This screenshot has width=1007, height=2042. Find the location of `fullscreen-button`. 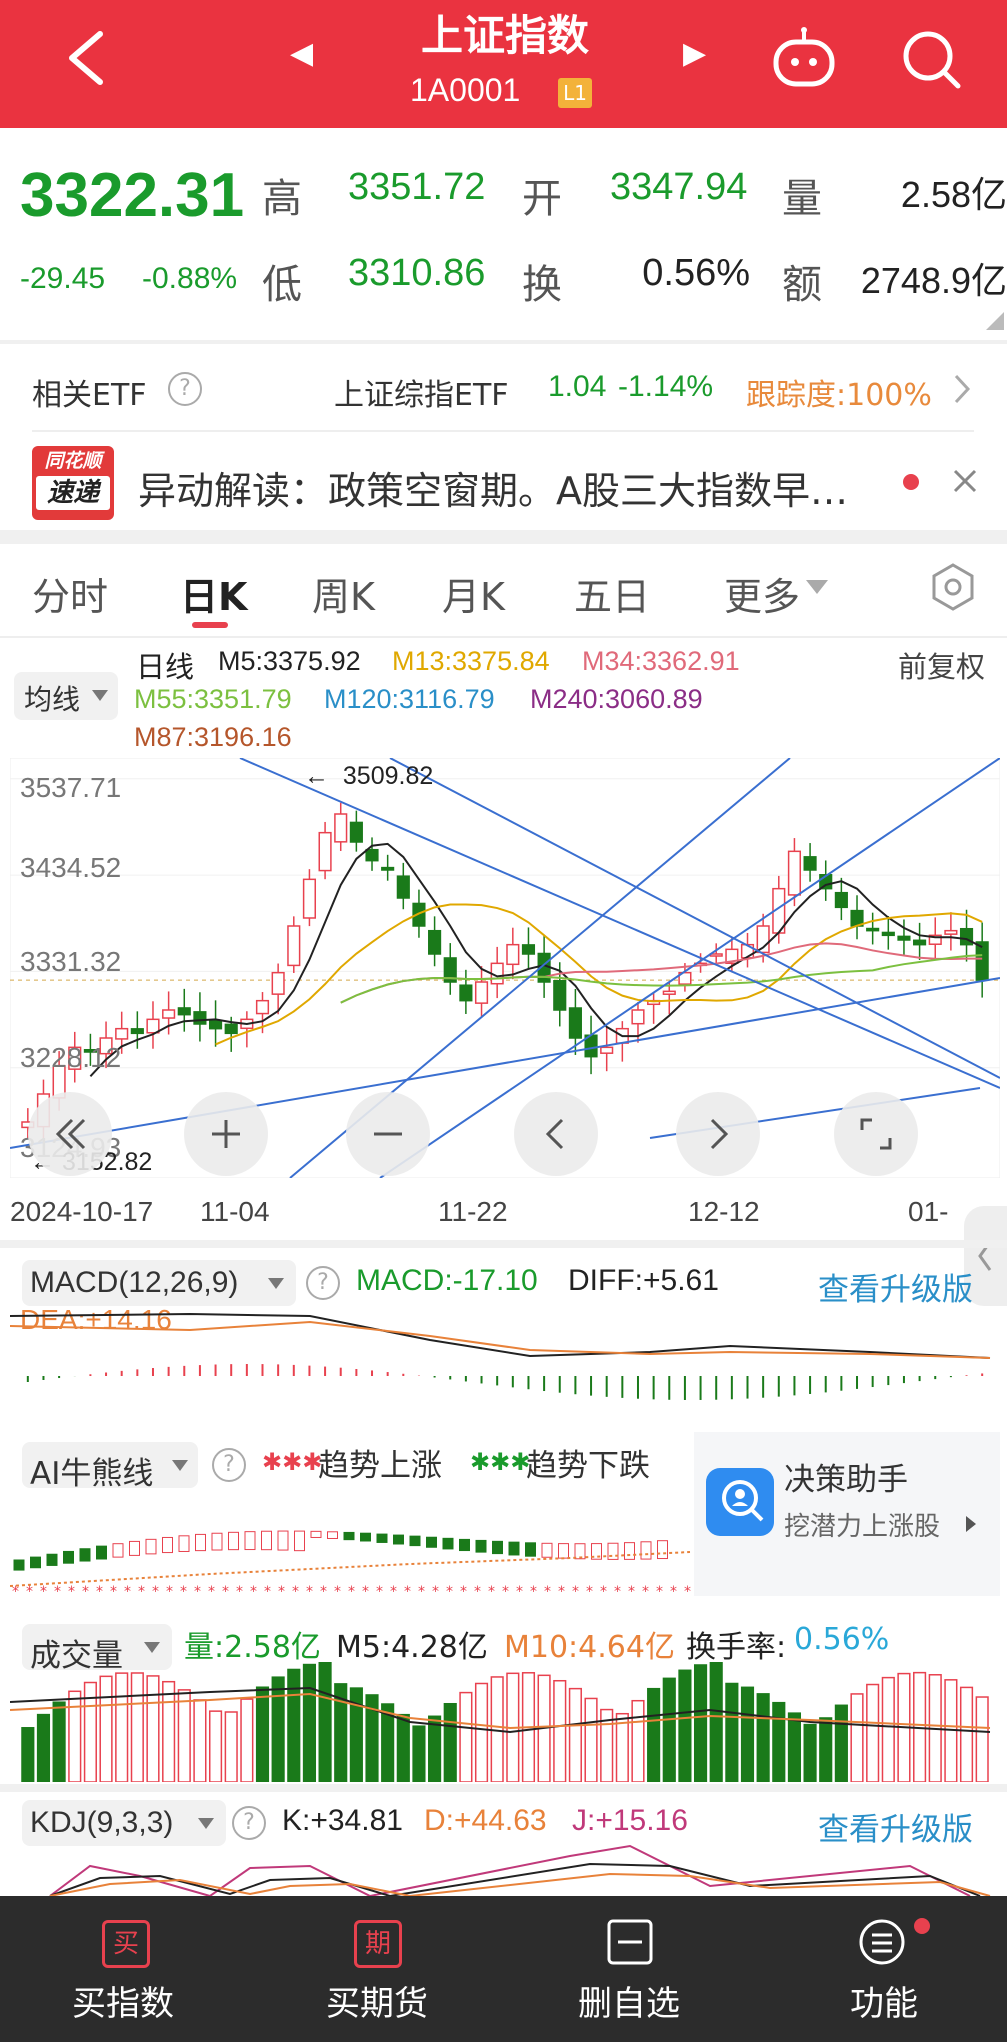

fullscreen-button is located at coordinates (876, 1134).